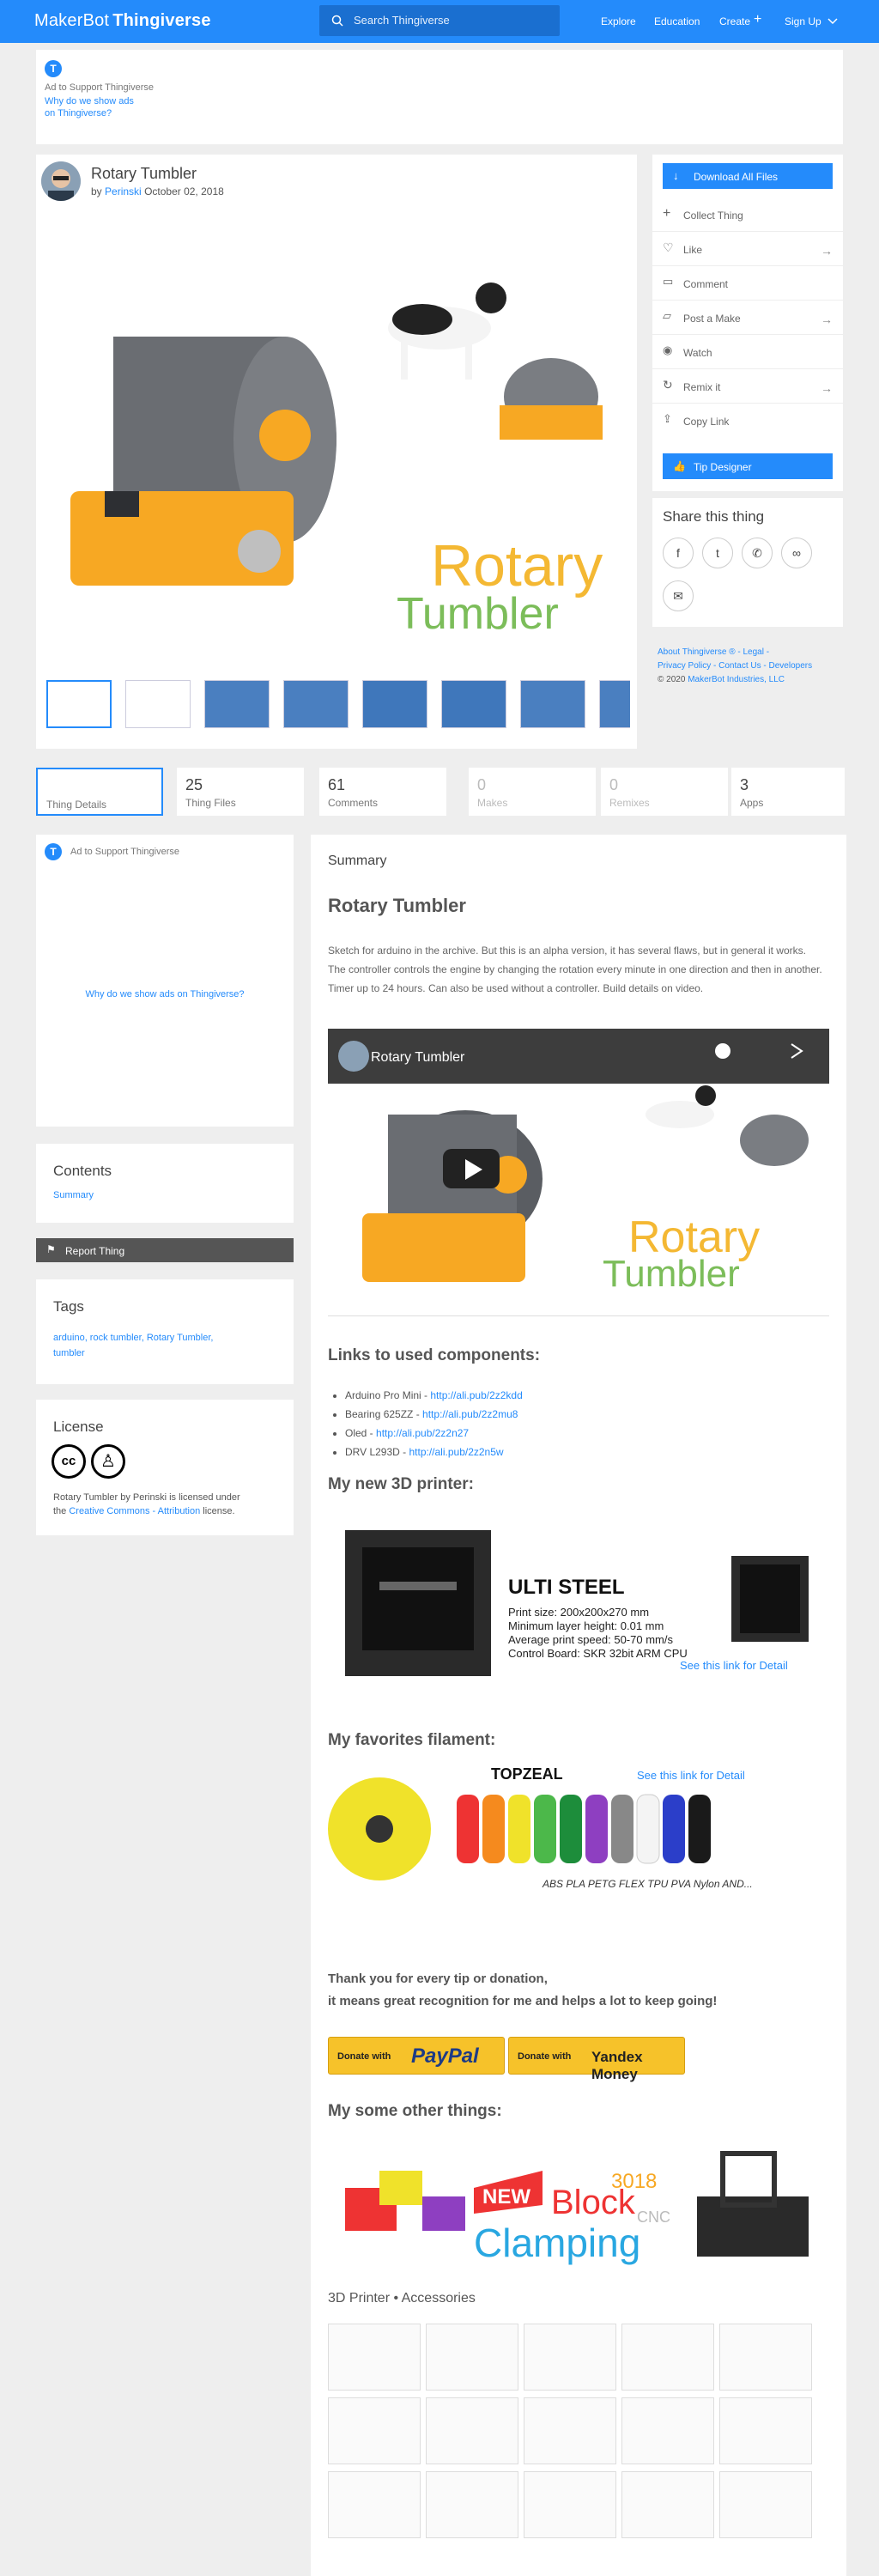  I want to click on like-button: ♡ Like →, so click(747, 249).